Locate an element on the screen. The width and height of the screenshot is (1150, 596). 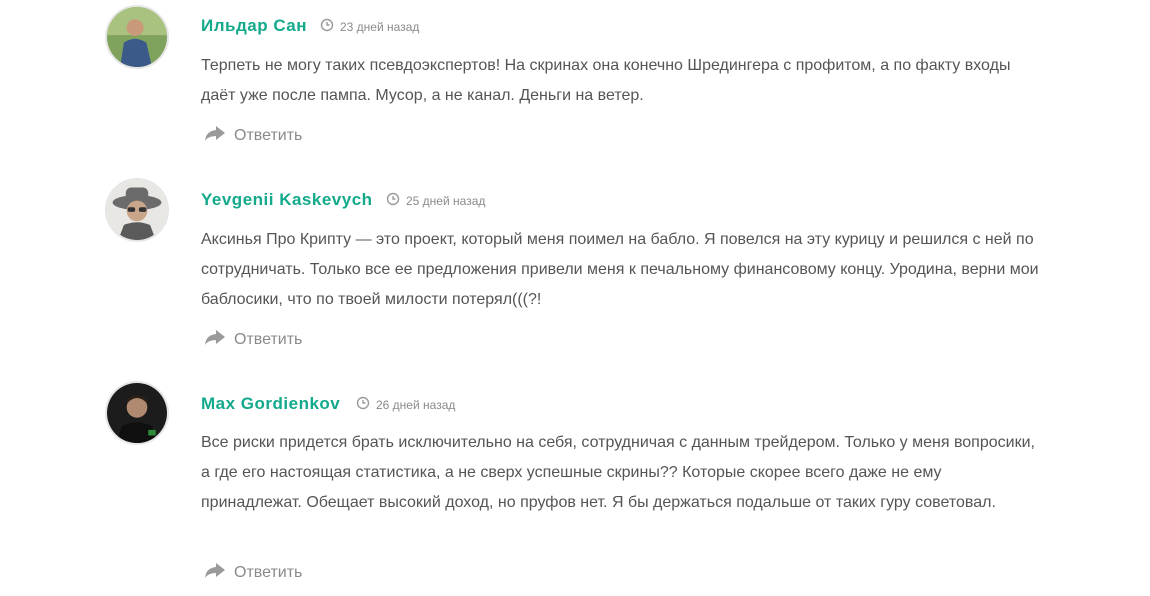
comment-author: Max Gordienkov is located at coordinates (270, 404).